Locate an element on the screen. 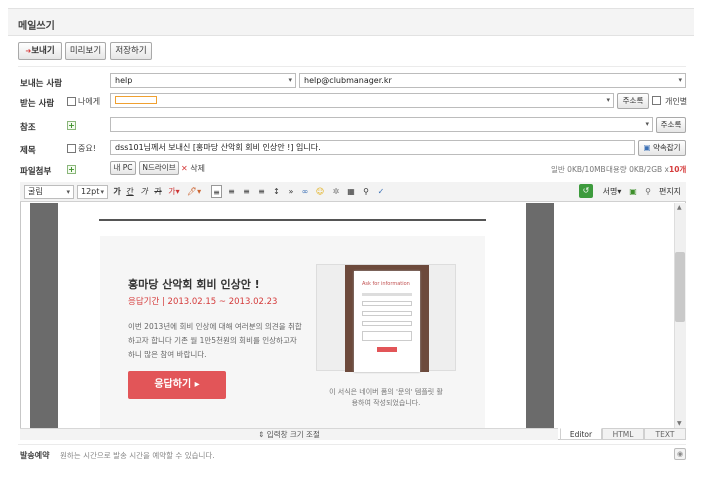 The image size is (703, 480). tab-editor: Editor is located at coordinates (581, 434).